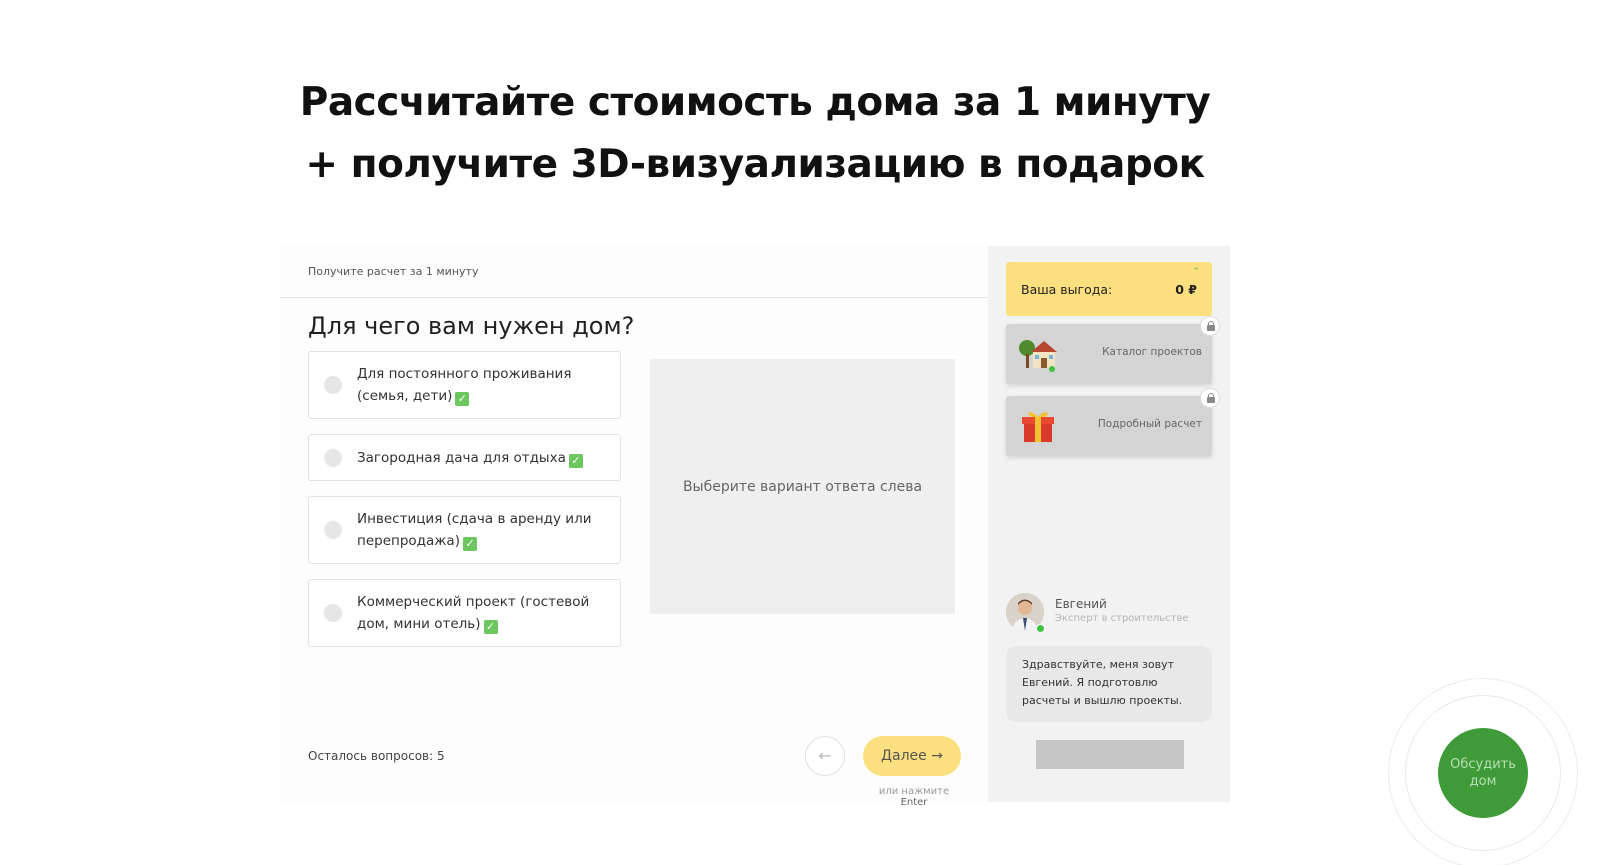 Image resolution: width=1600 pixels, height=865 pixels. I want to click on question-title: Для чего вам нужен дом?, so click(471, 326).